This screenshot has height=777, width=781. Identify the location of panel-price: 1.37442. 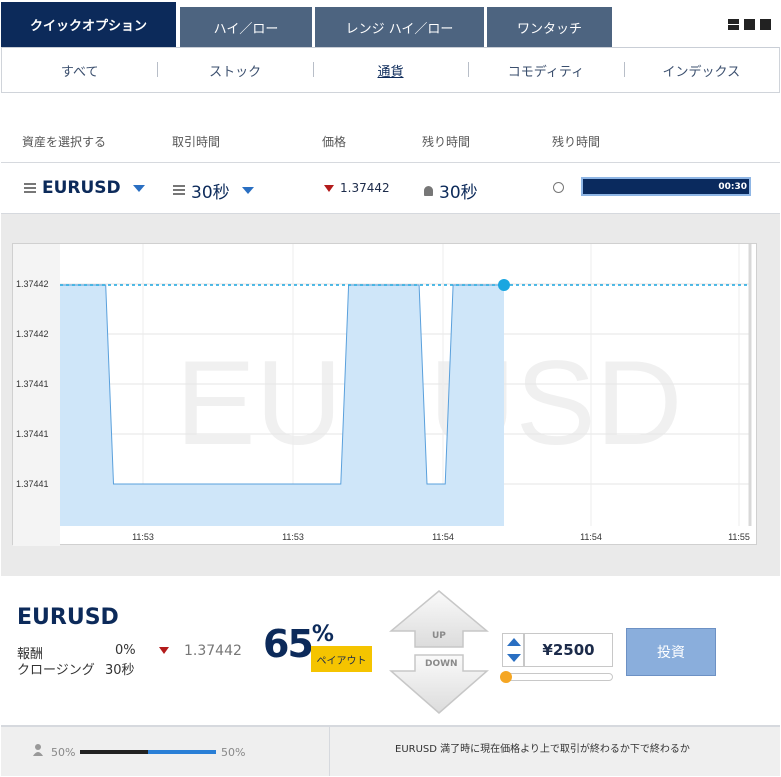
(213, 651).